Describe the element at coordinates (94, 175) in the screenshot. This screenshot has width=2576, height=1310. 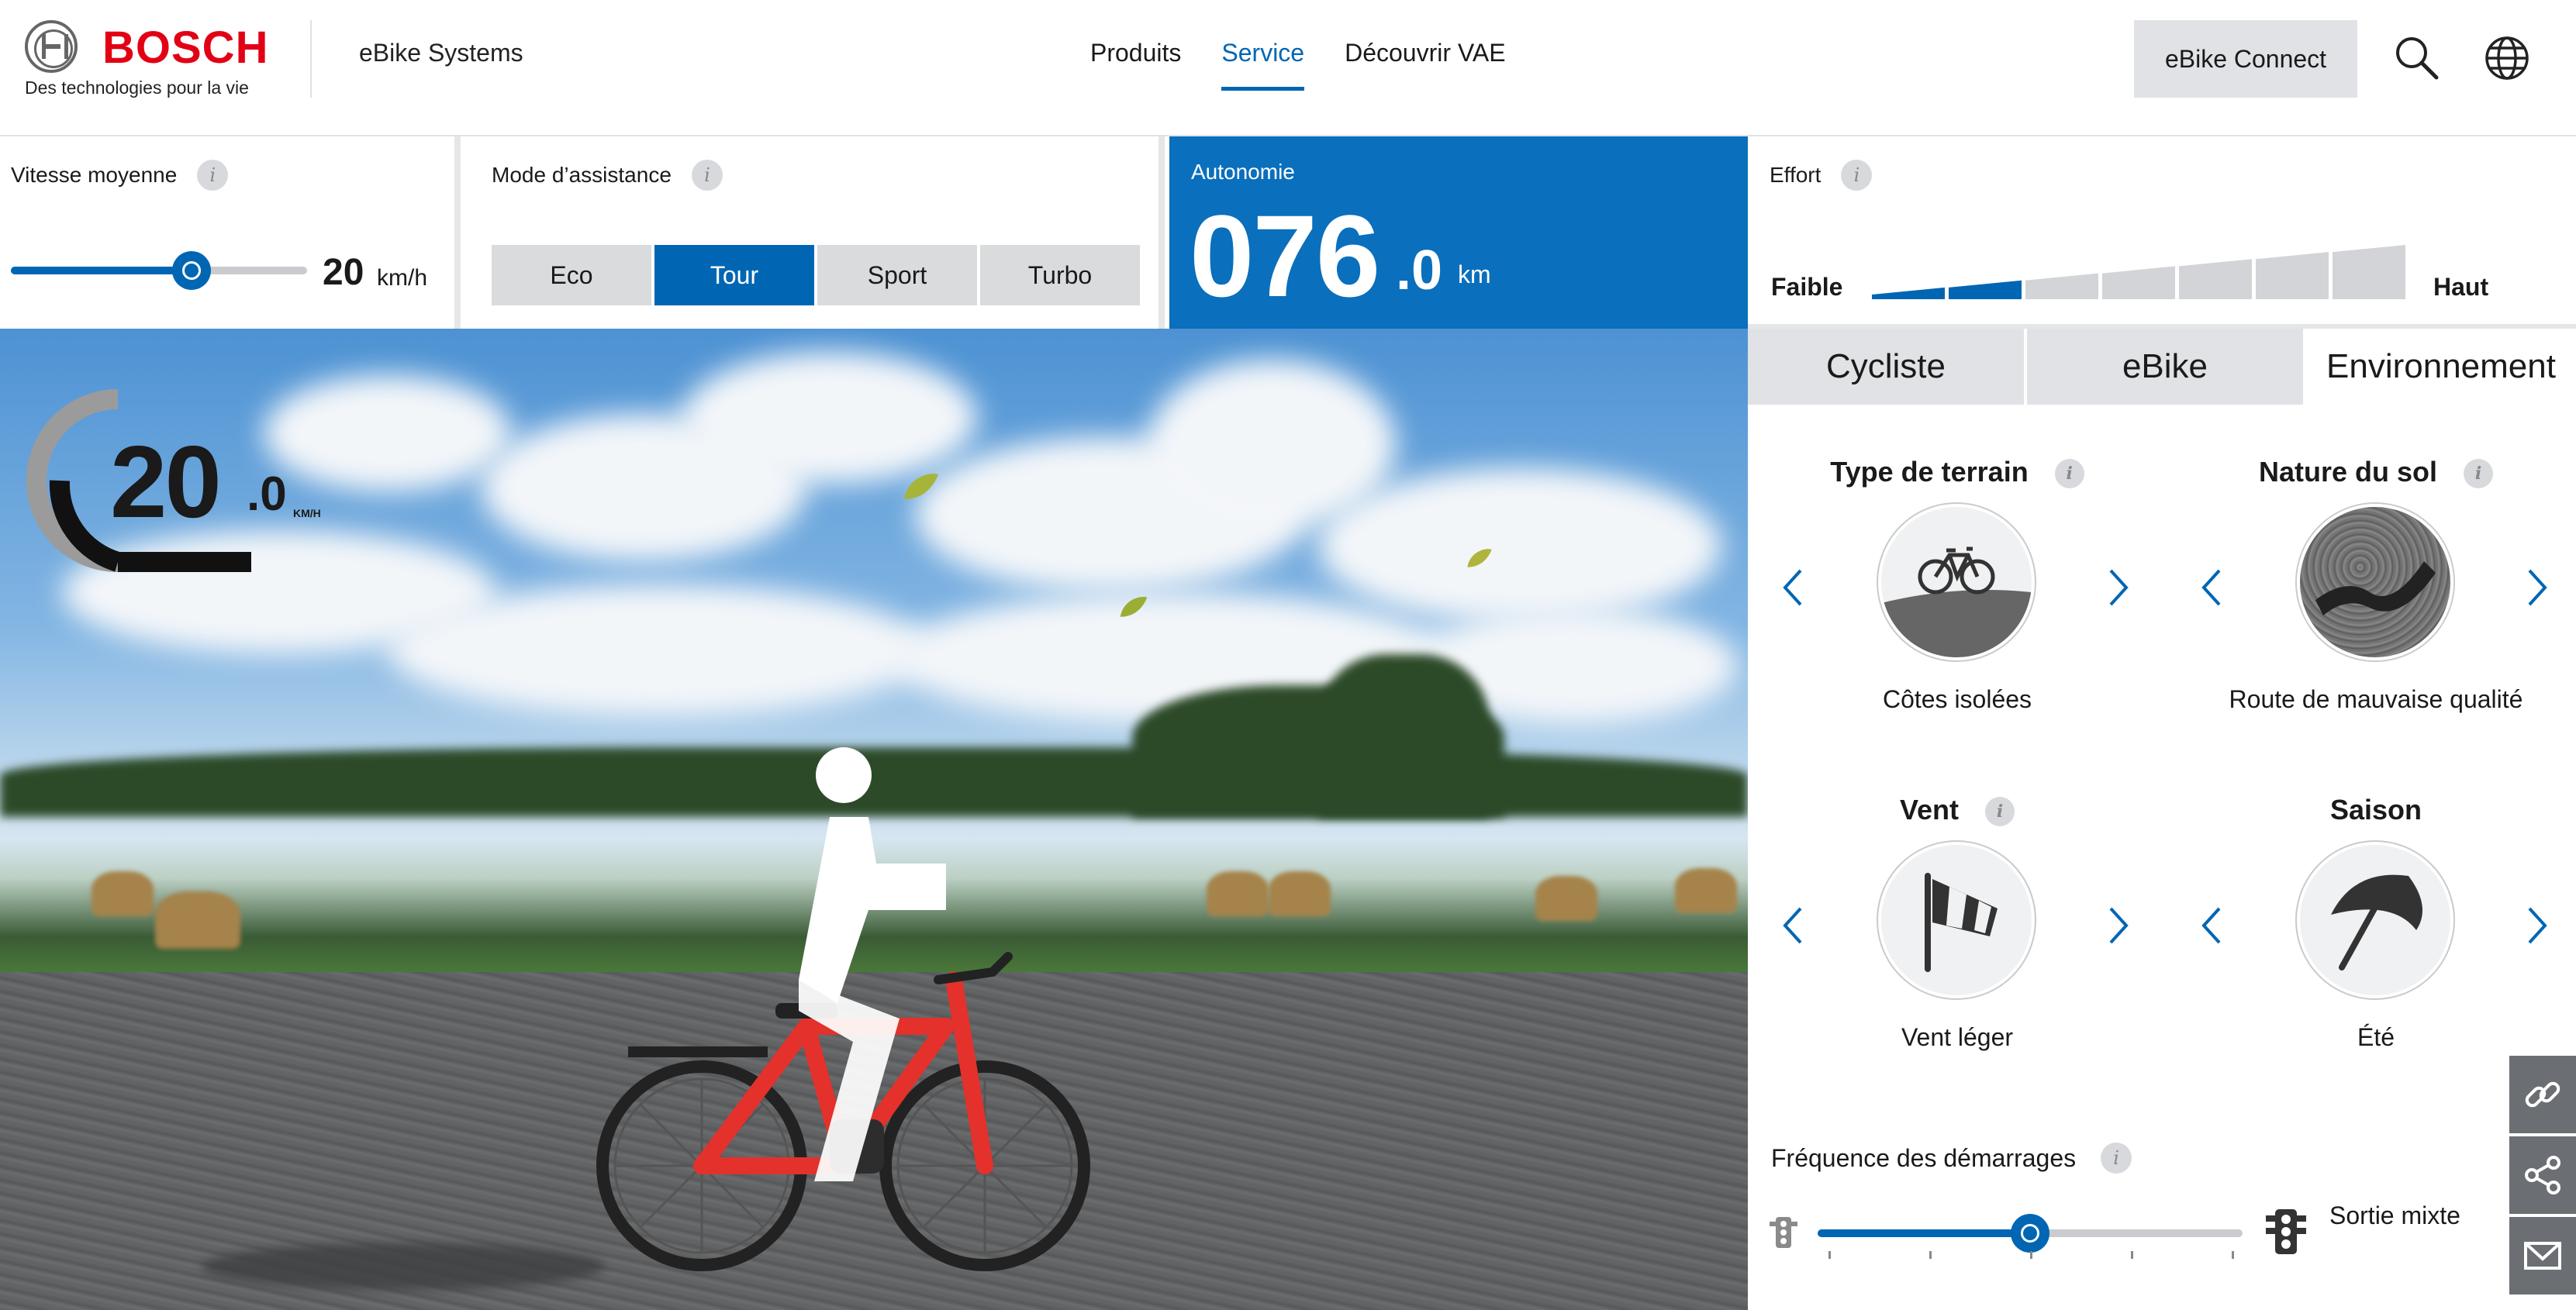
I see `average-speed-title: Vitesse moyenne` at that location.